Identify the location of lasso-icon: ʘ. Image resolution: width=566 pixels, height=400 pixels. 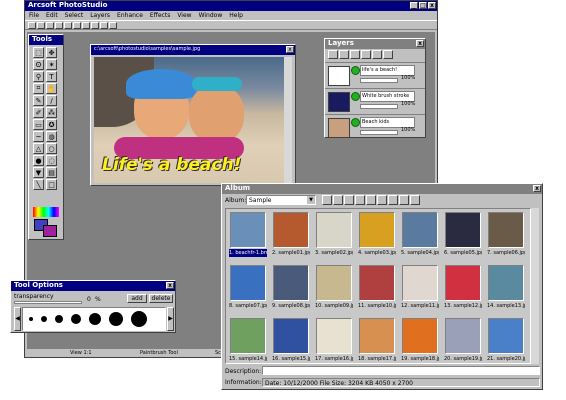
(38, 64).